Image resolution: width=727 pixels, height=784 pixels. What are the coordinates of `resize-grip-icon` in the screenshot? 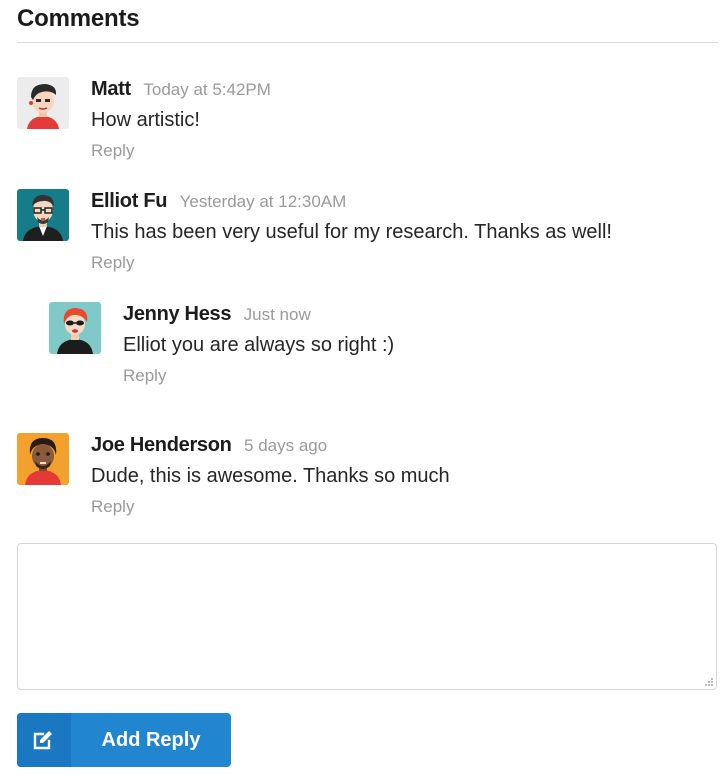 It's located at (708, 681).